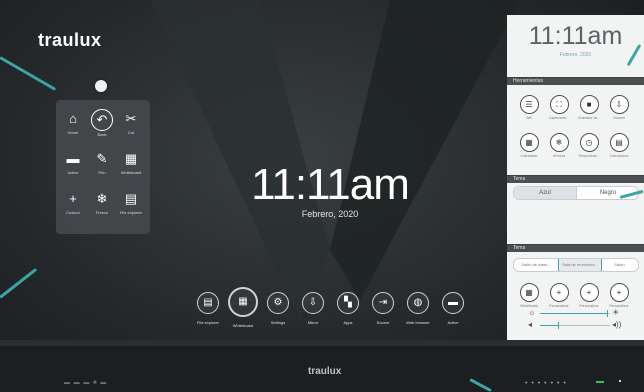 Image resolution: width=644 pixels, height=392 pixels. What do you see at coordinates (559, 104) in the screenshot?
I see `capture-icon: ⛶` at bounding box center [559, 104].